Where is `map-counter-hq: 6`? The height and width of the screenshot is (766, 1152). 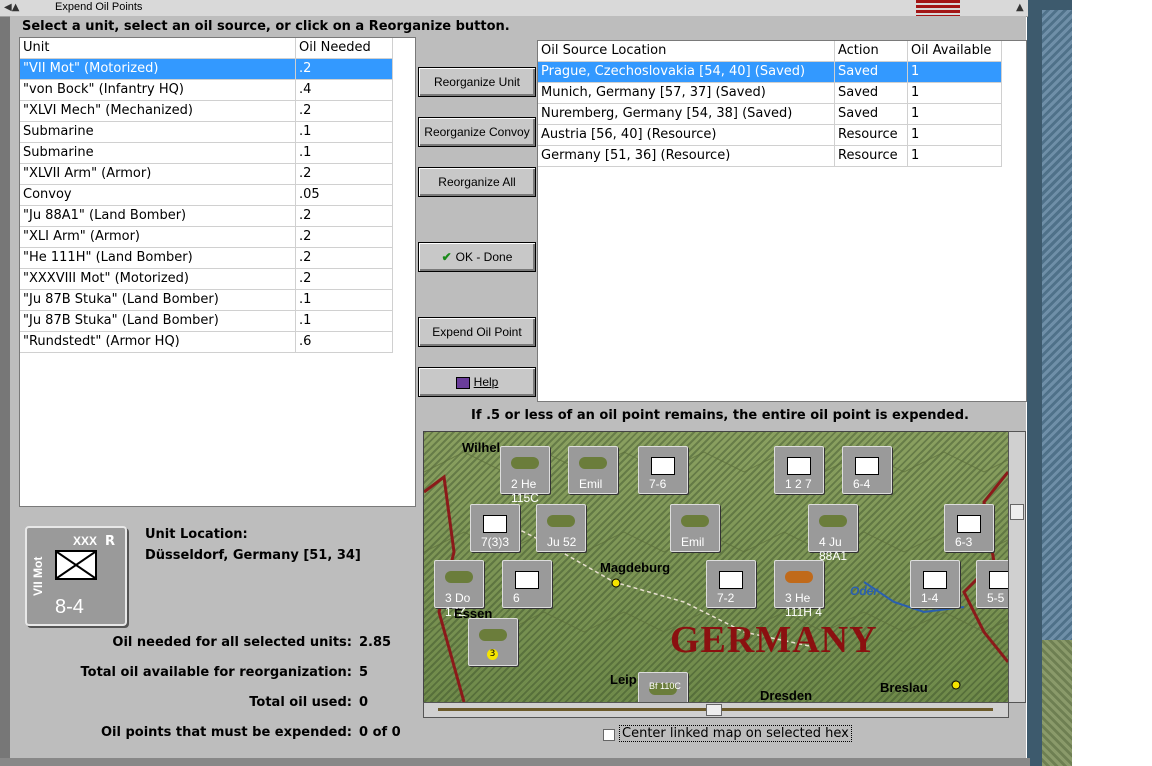
map-counter-hq: 6 is located at coordinates (527, 584).